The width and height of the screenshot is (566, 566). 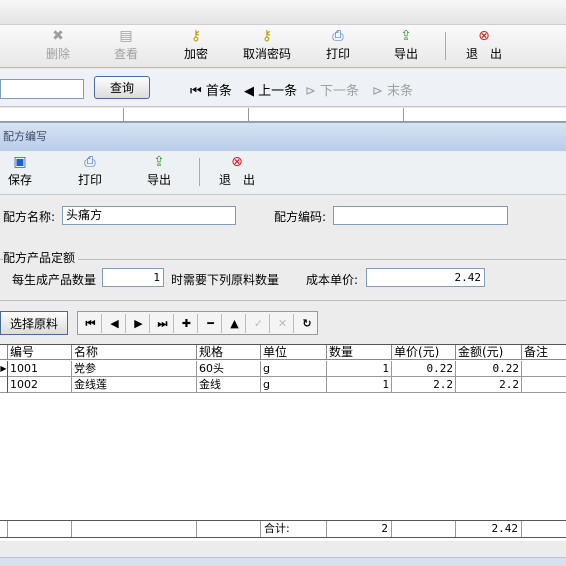 What do you see at coordinates (377, 91) in the screenshot?
I see `last-record-icon: ⊳` at bounding box center [377, 91].